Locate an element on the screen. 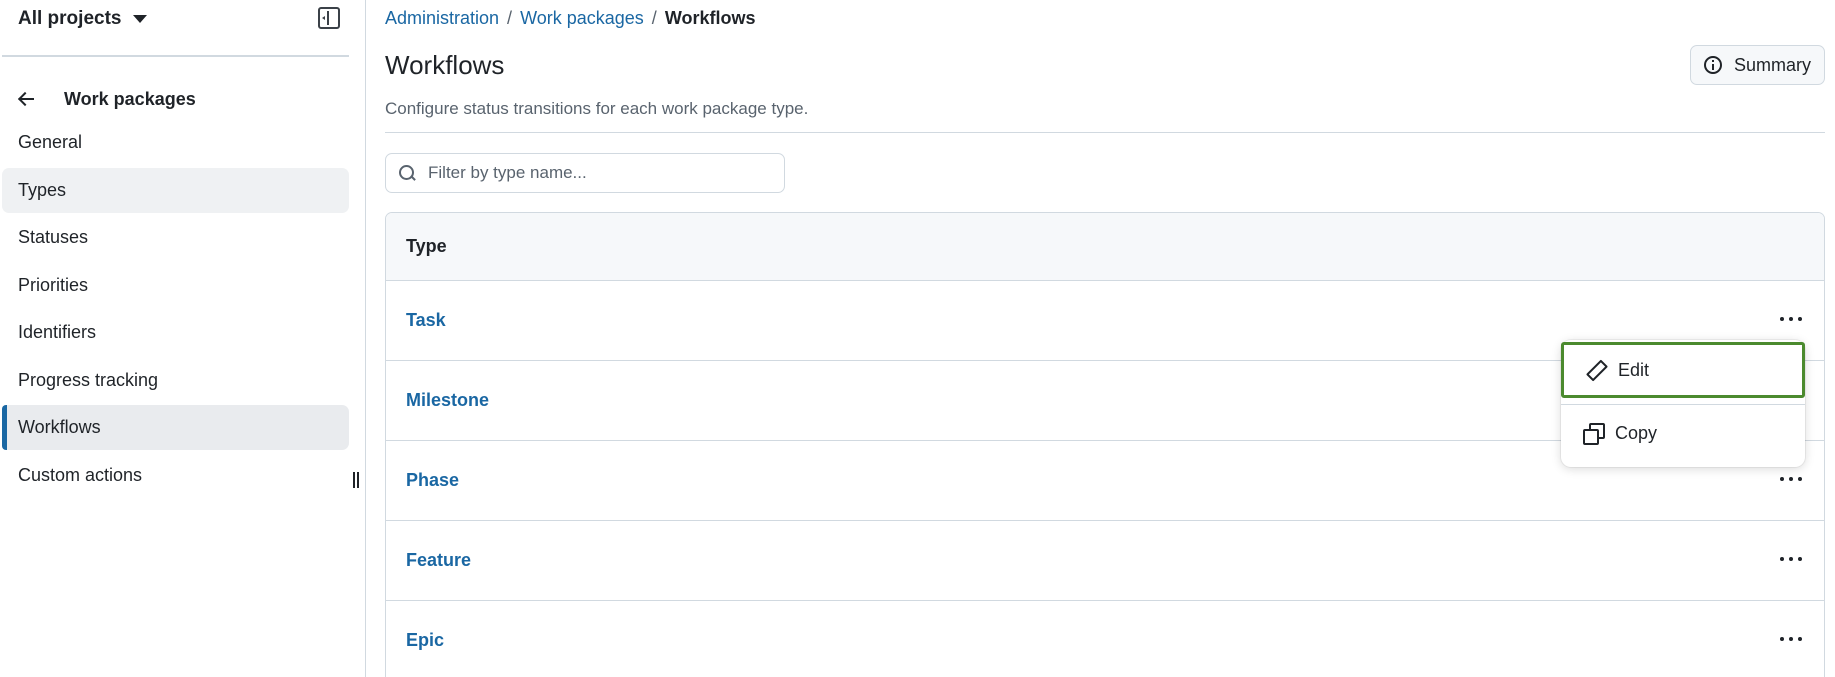  sidebar-item-statuses: Statuses is located at coordinates (175, 237).